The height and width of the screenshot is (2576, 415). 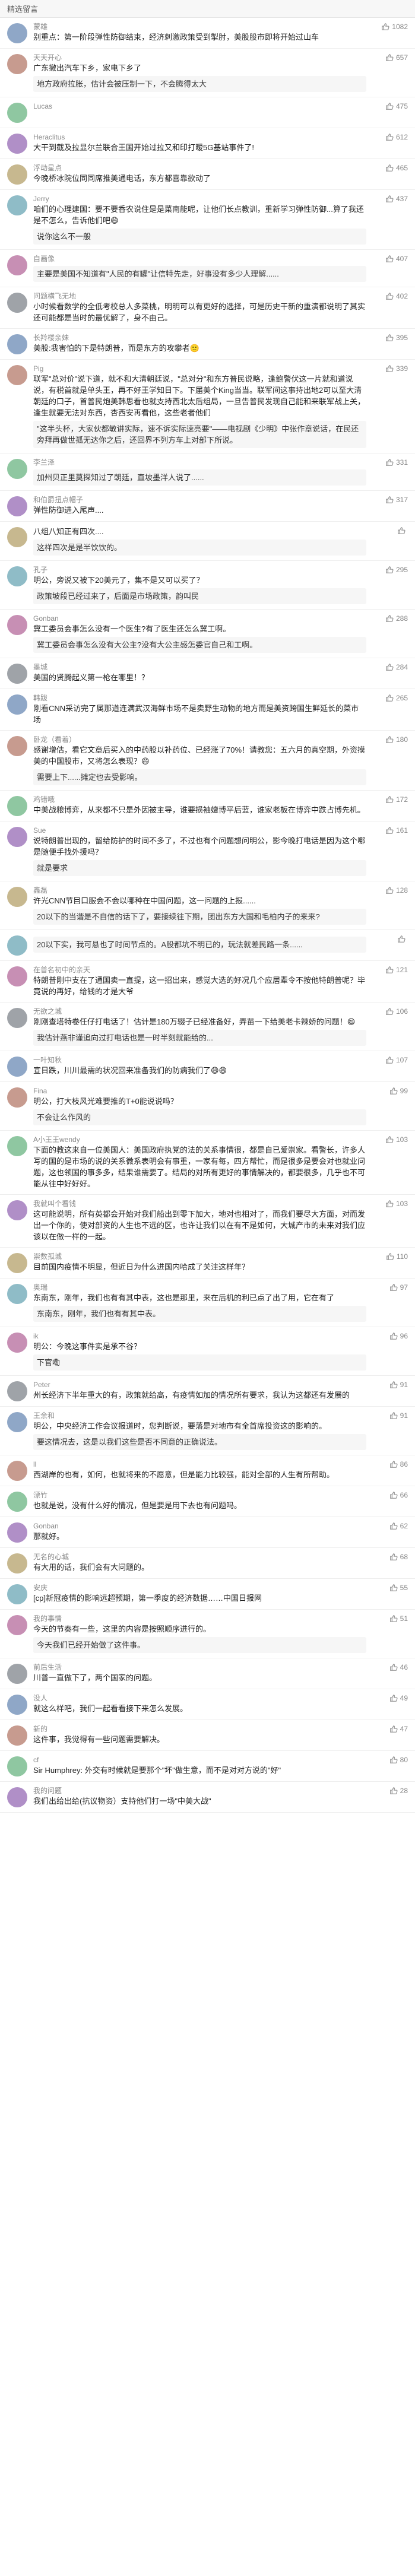 I want to click on like-button: 51, so click(x=398, y=1618).